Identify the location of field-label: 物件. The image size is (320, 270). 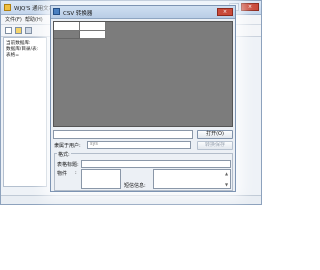
(62, 174).